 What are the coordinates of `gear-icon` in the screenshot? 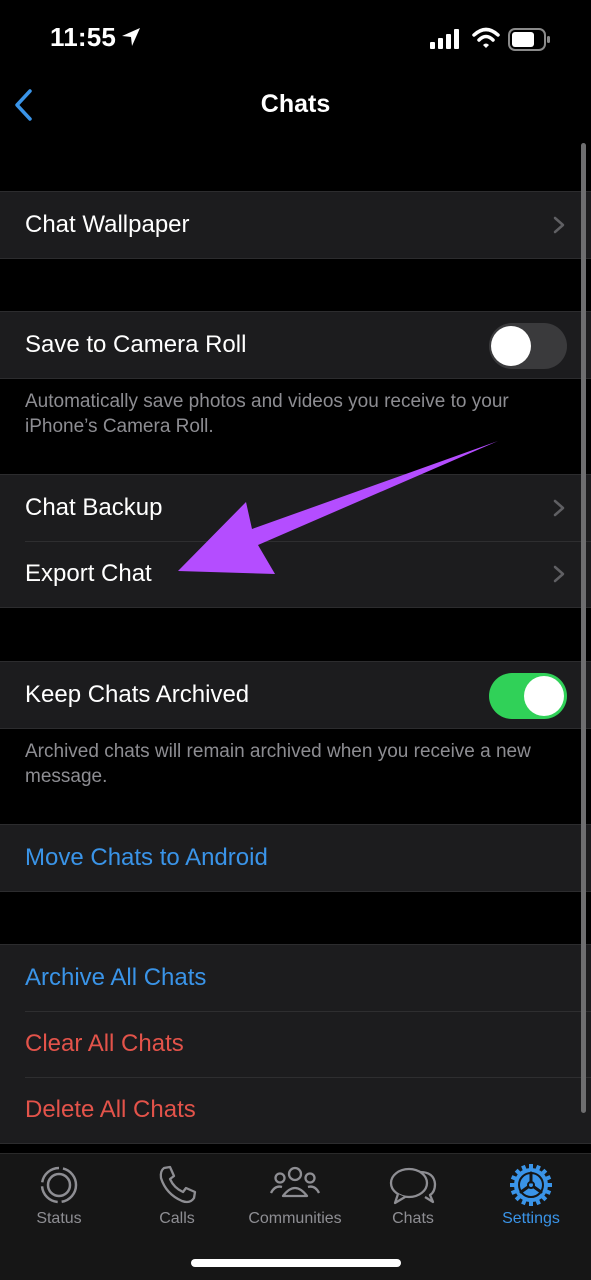 It's located at (531, 1185).